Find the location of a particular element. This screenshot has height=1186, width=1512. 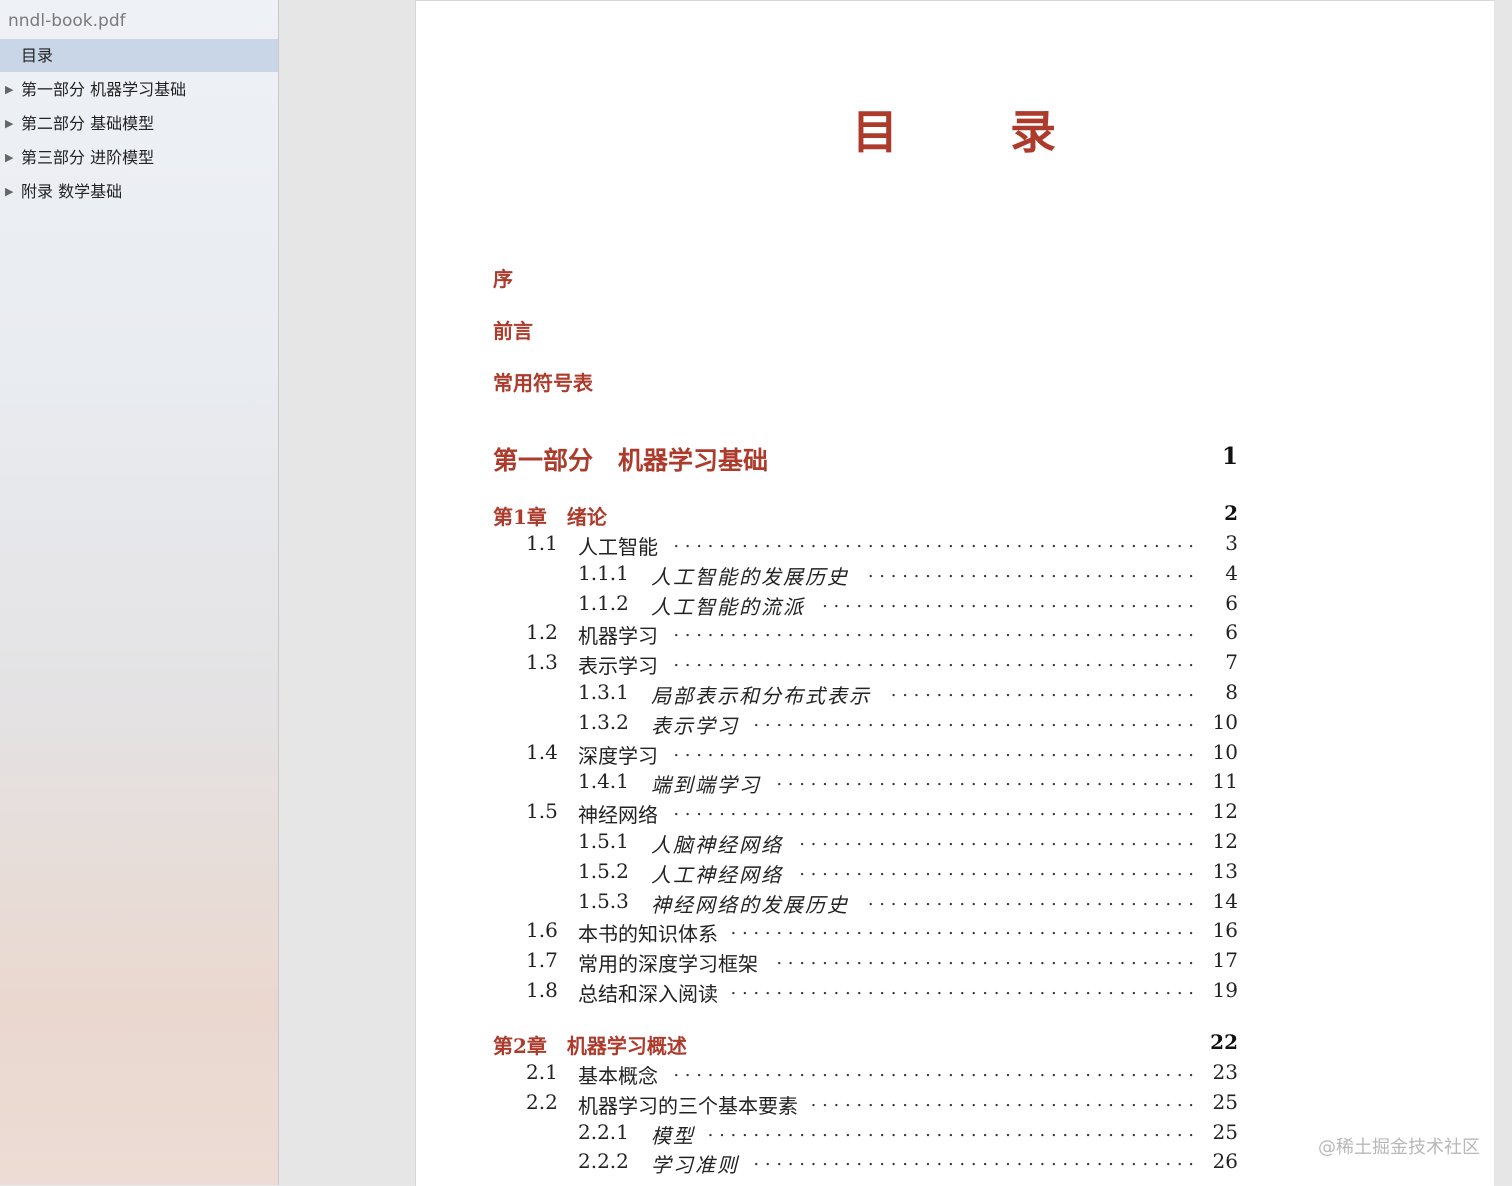

toc-entry-number: 2.2.1 is located at coordinates (603, 1132).